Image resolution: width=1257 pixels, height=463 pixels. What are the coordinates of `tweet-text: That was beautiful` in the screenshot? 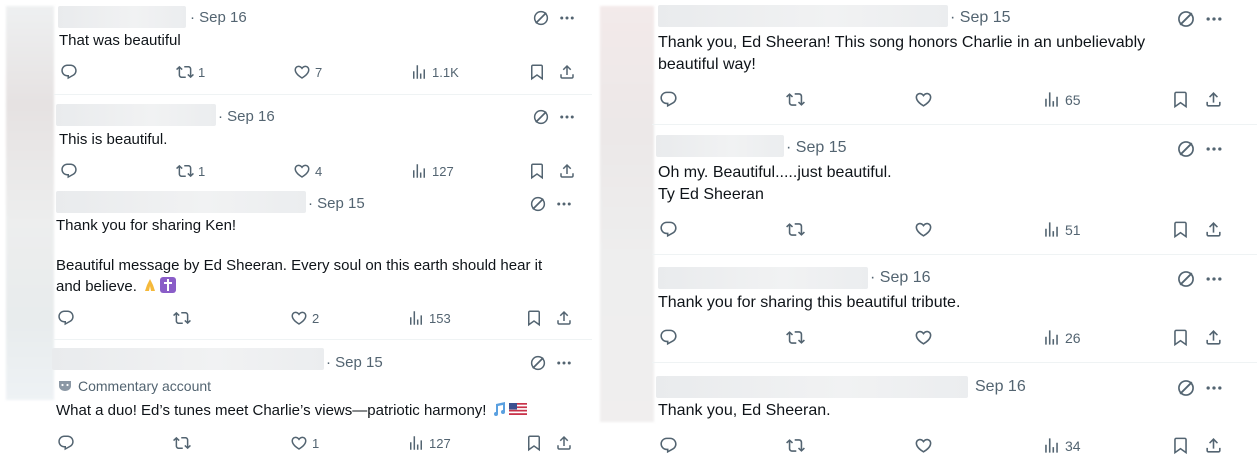 It's located at (120, 40).